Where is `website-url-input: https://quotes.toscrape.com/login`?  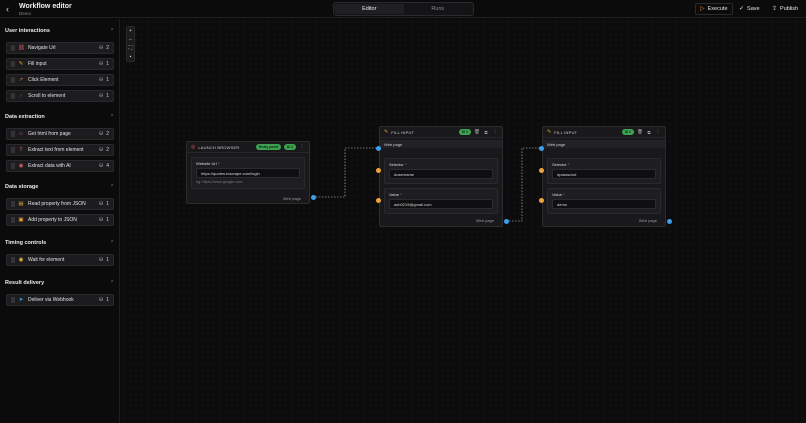 website-url-input: https://quotes.toscrape.com/login is located at coordinates (248, 173).